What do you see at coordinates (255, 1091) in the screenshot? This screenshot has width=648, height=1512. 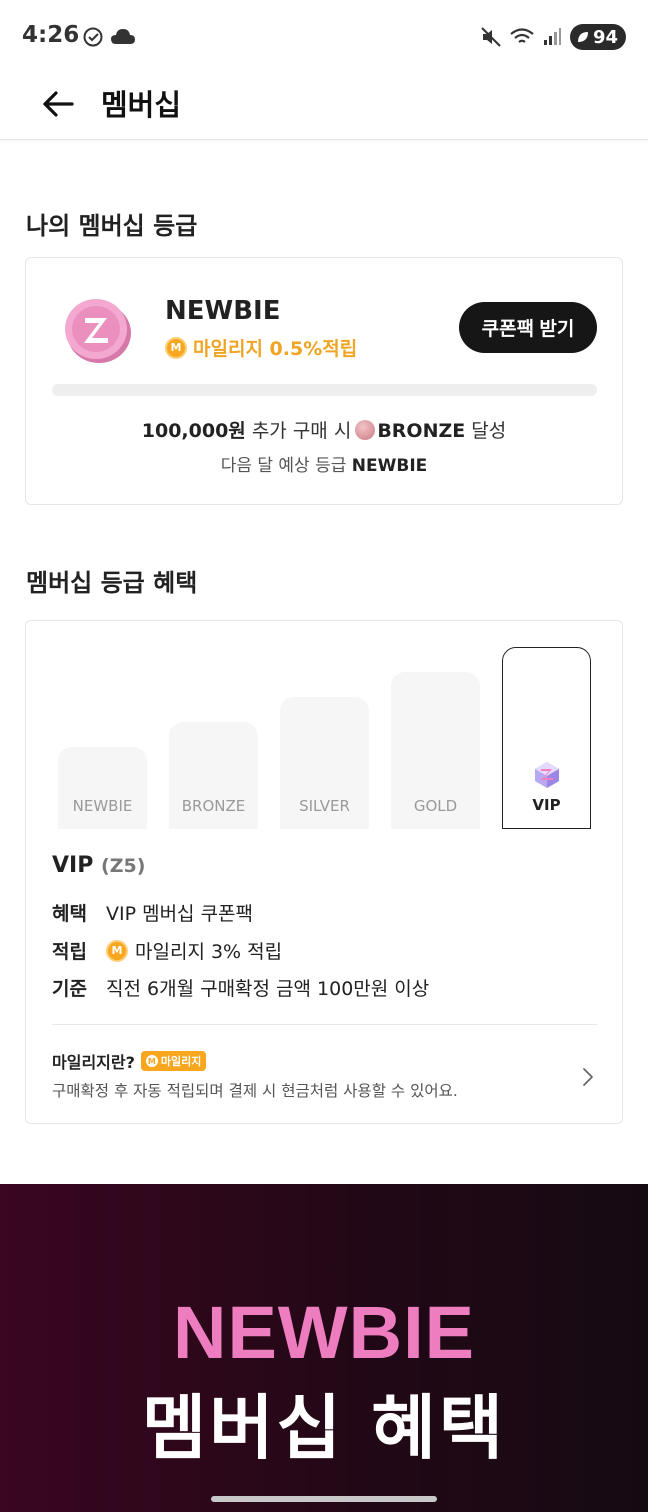 I see `mileage-description: 구매확정 후 자동 적립되며 결제 시 현금처럼 사용할 수 있어요.` at bounding box center [255, 1091].